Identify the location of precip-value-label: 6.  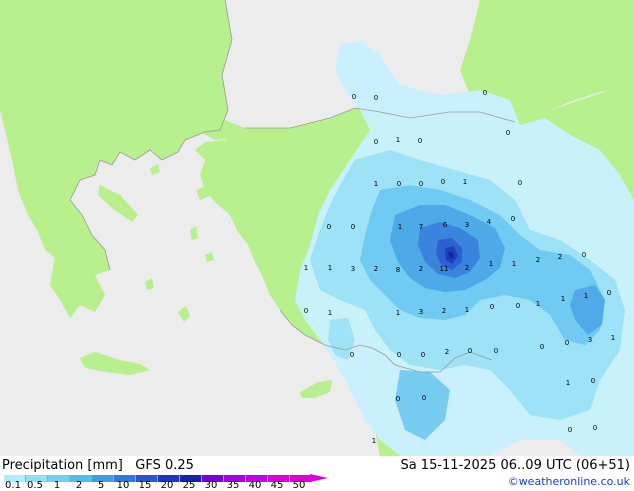
(445, 225).